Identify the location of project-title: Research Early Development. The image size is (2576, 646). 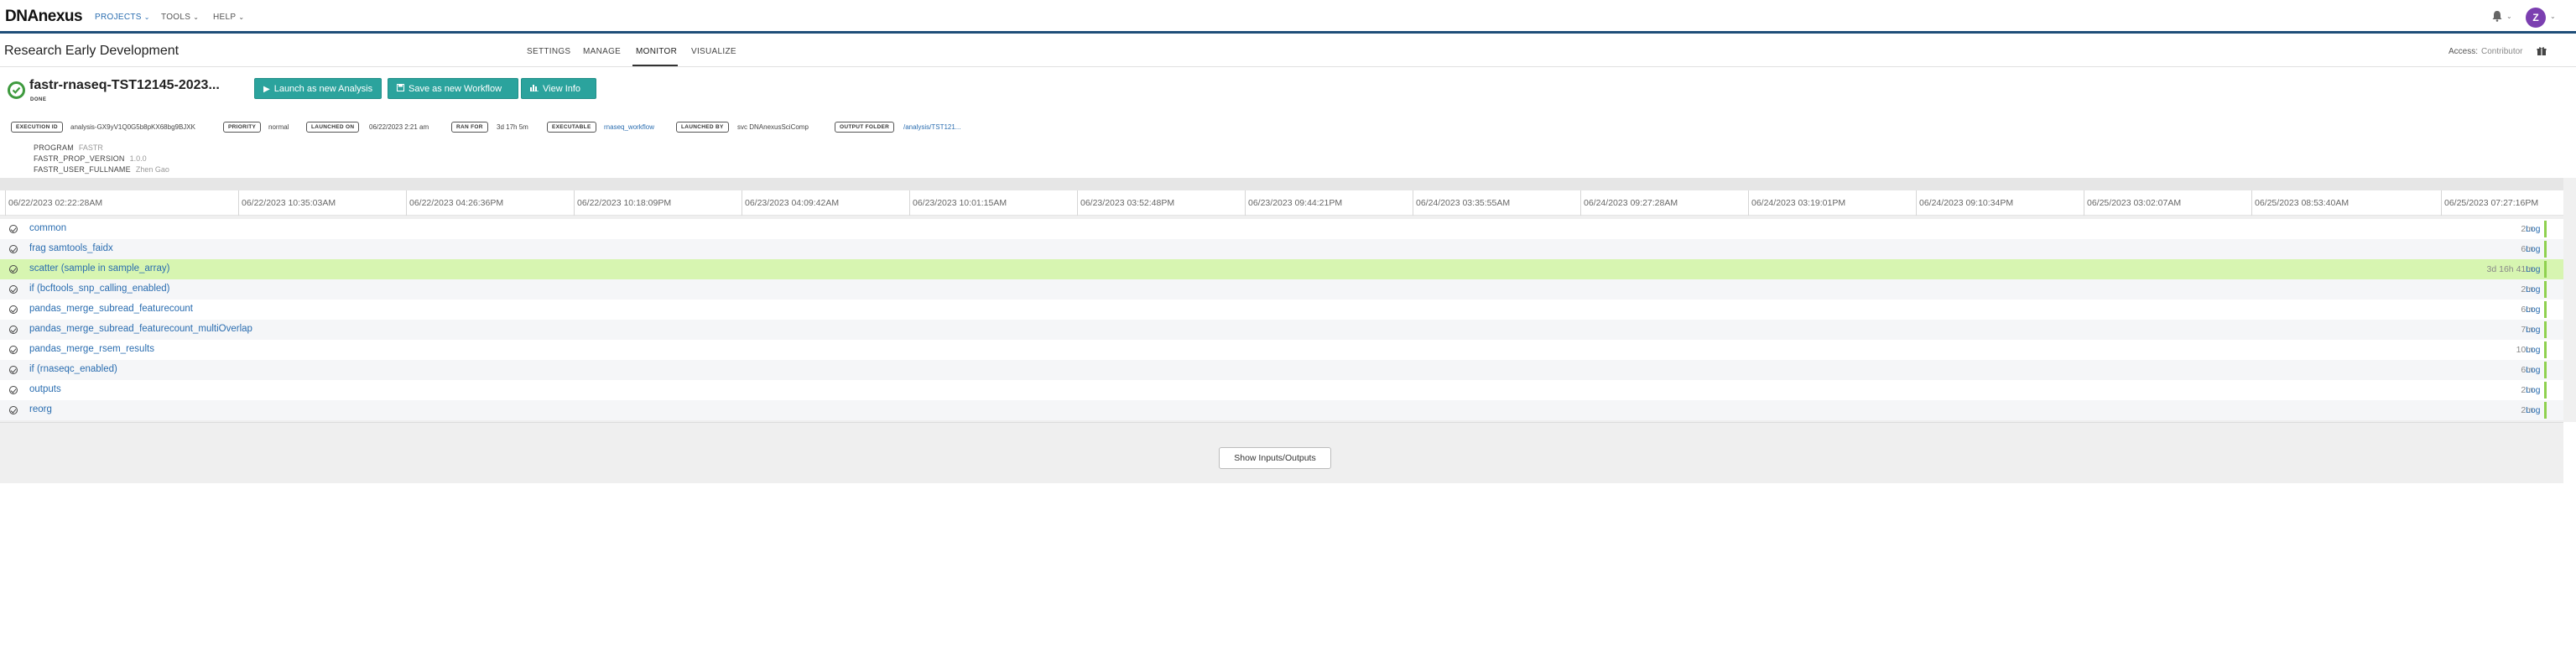
(92, 51).